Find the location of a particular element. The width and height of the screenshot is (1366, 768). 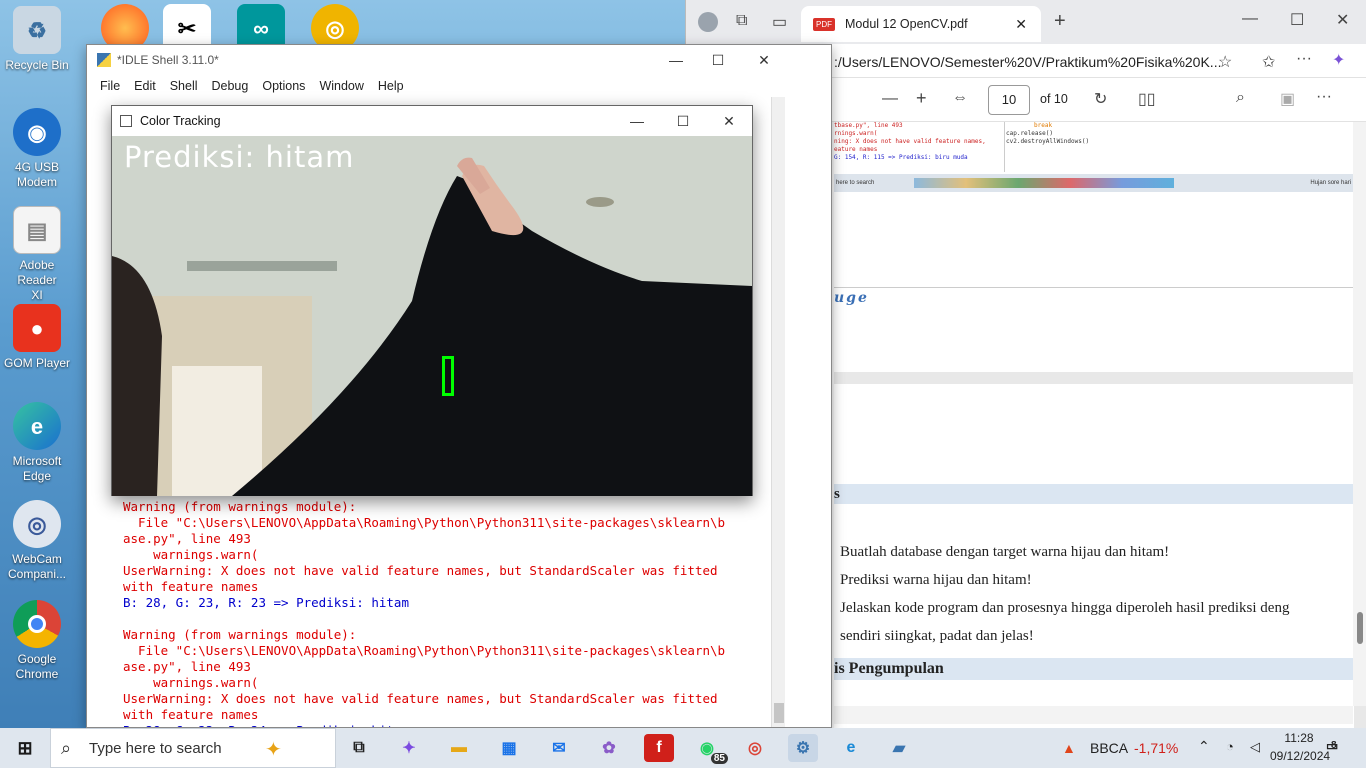

stock-icon: ▲ is located at coordinates (1069, 748).